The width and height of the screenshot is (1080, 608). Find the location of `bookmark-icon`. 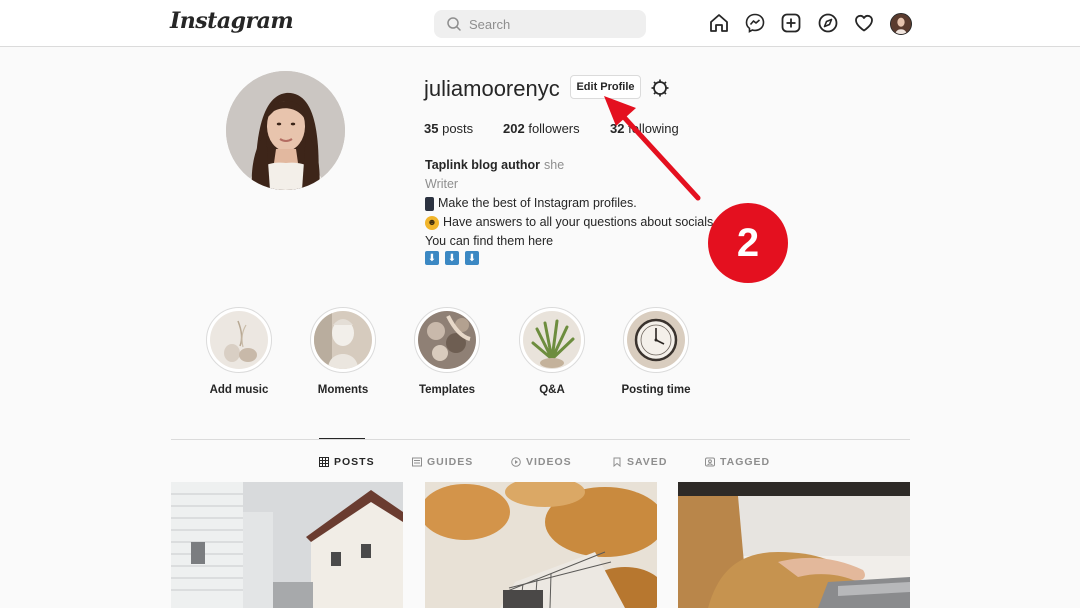

bookmark-icon is located at coordinates (617, 462).